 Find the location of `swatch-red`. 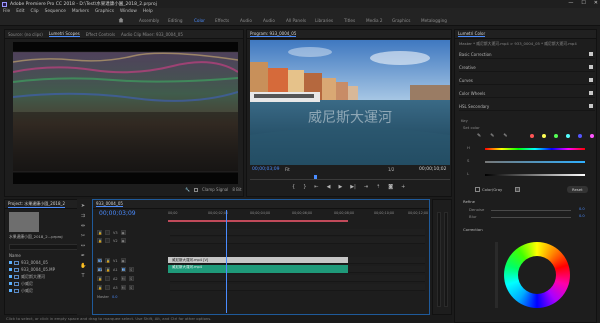

swatch-red is located at coordinates (532, 136).